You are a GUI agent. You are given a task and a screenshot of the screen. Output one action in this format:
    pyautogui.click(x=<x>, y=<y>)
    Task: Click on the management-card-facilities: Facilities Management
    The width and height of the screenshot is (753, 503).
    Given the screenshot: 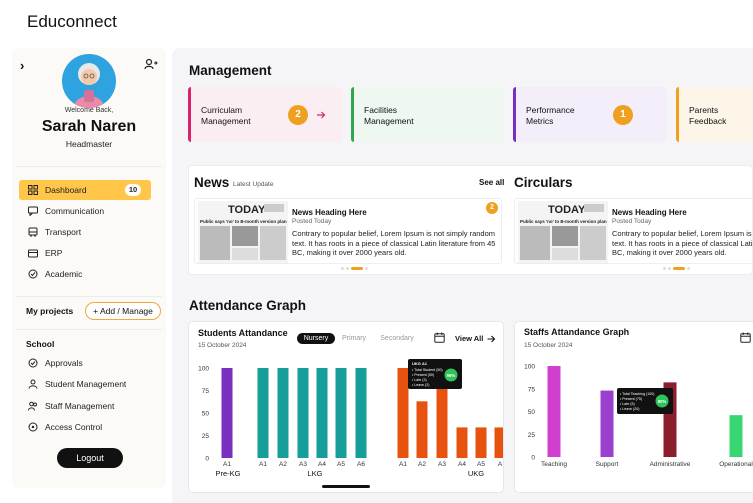 What is the action you would take?
    pyautogui.click(x=427, y=114)
    